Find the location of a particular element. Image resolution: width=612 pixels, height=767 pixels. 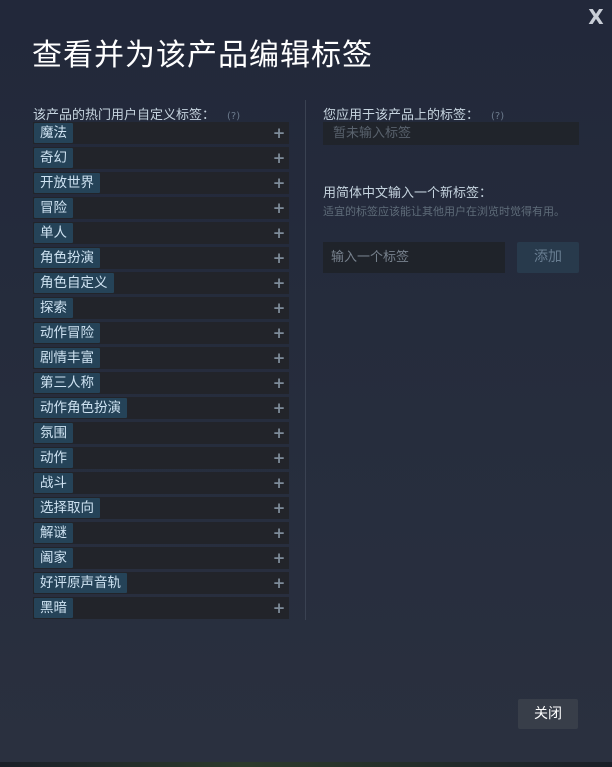

tag-row: 第三人称 + is located at coordinates (161, 383).